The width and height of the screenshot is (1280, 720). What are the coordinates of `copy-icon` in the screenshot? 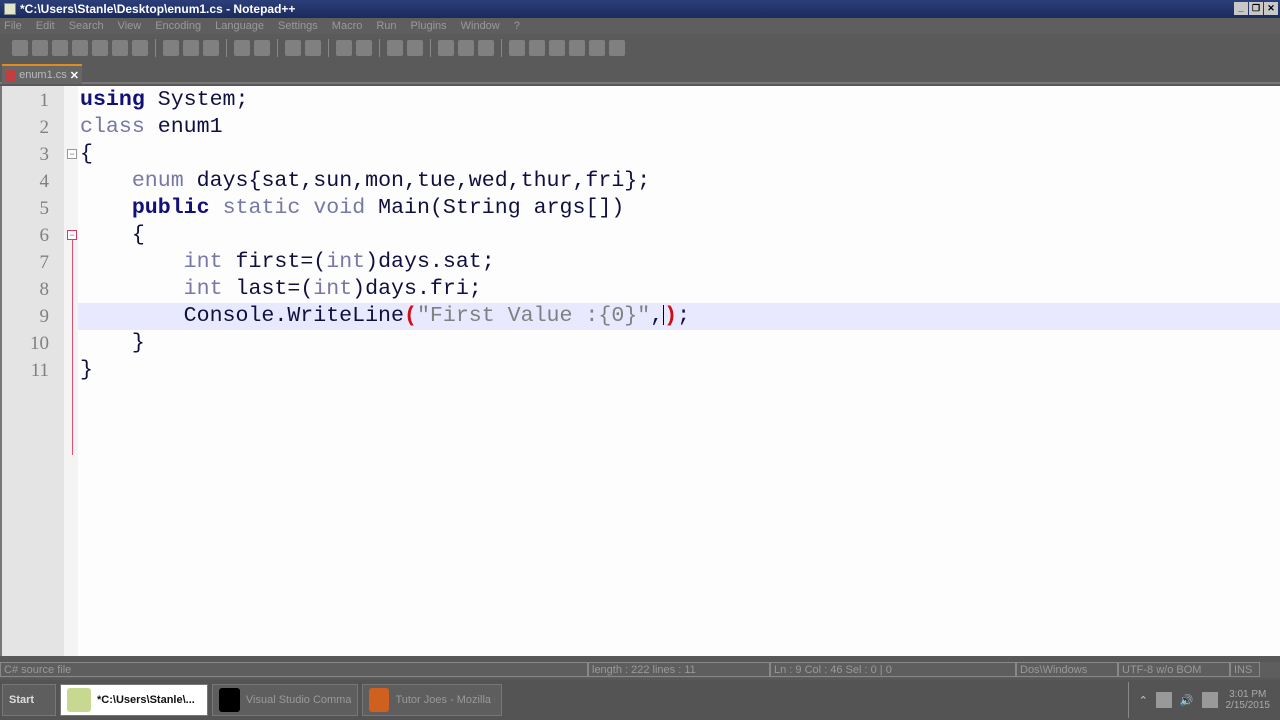 It's located at (191, 48).